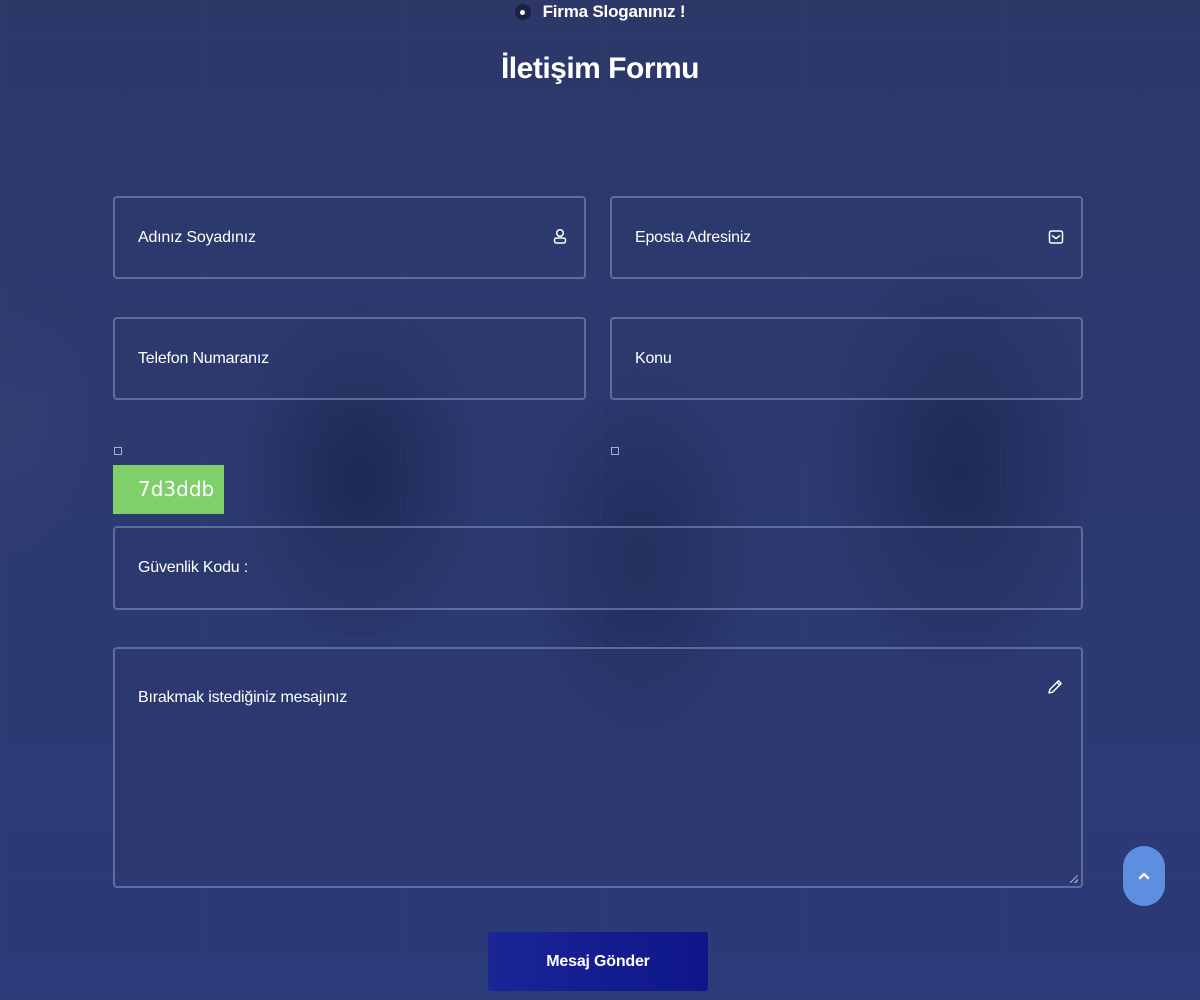 The width and height of the screenshot is (1200, 1000). What do you see at coordinates (560, 236) in the screenshot?
I see `user-icon` at bounding box center [560, 236].